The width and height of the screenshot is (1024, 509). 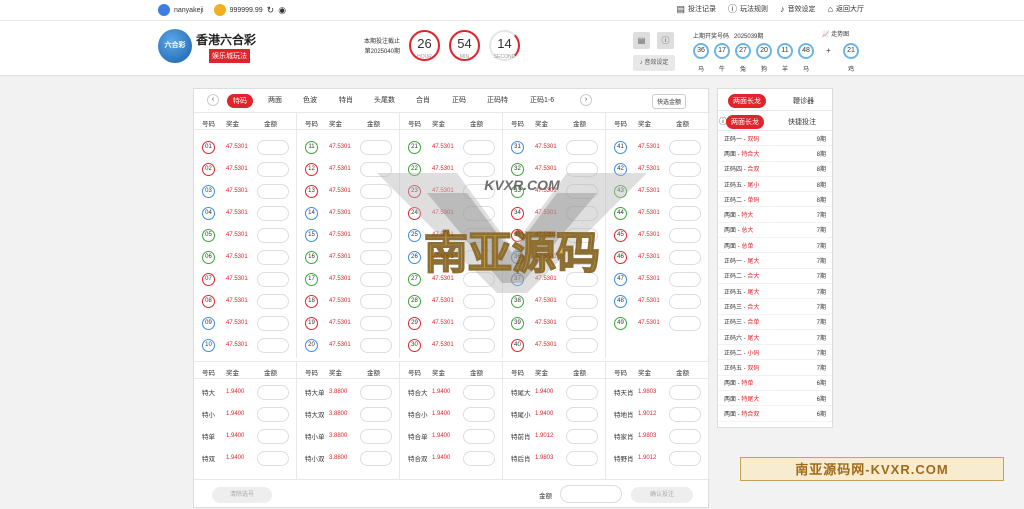 I want to click on special-label: 特合小, so click(x=418, y=414).